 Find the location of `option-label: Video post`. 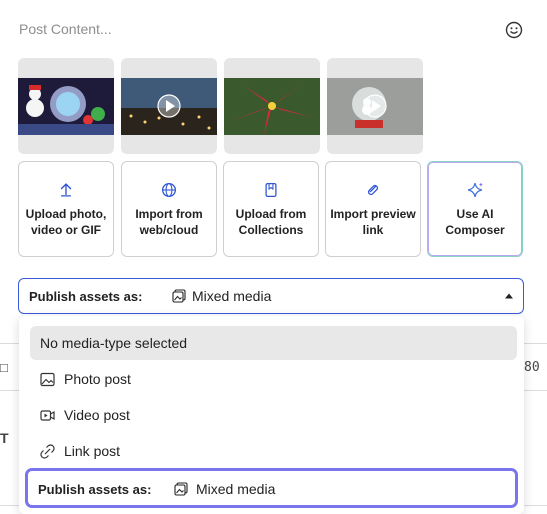

option-label: Video post is located at coordinates (97, 415).